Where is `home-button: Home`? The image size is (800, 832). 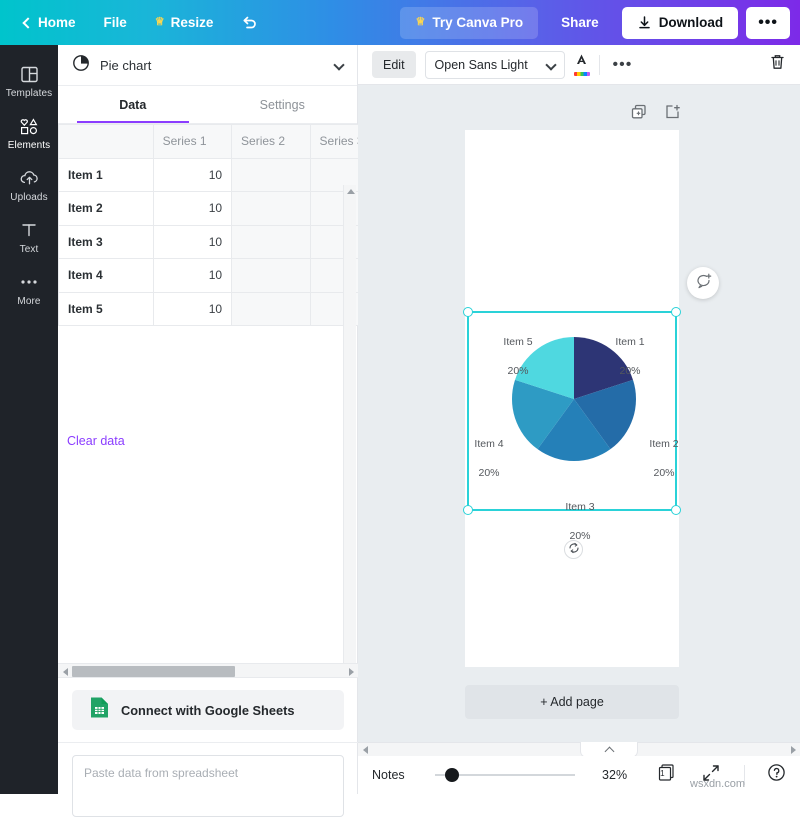 home-button: Home is located at coordinates (45, 22).